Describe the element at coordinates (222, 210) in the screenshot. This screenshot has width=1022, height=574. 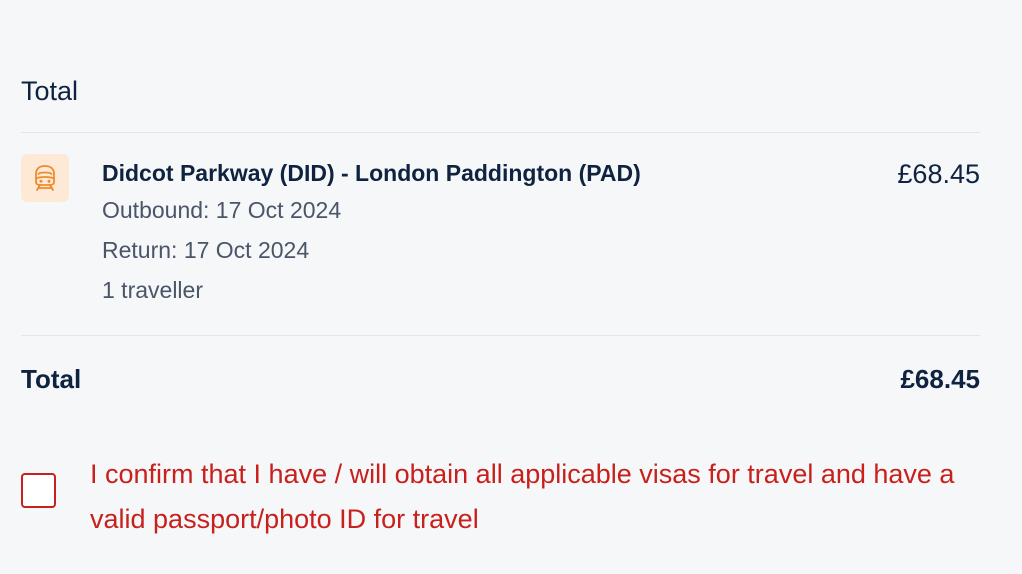
I see `outbound-date: Outbound: 17 Oct 2024` at that location.